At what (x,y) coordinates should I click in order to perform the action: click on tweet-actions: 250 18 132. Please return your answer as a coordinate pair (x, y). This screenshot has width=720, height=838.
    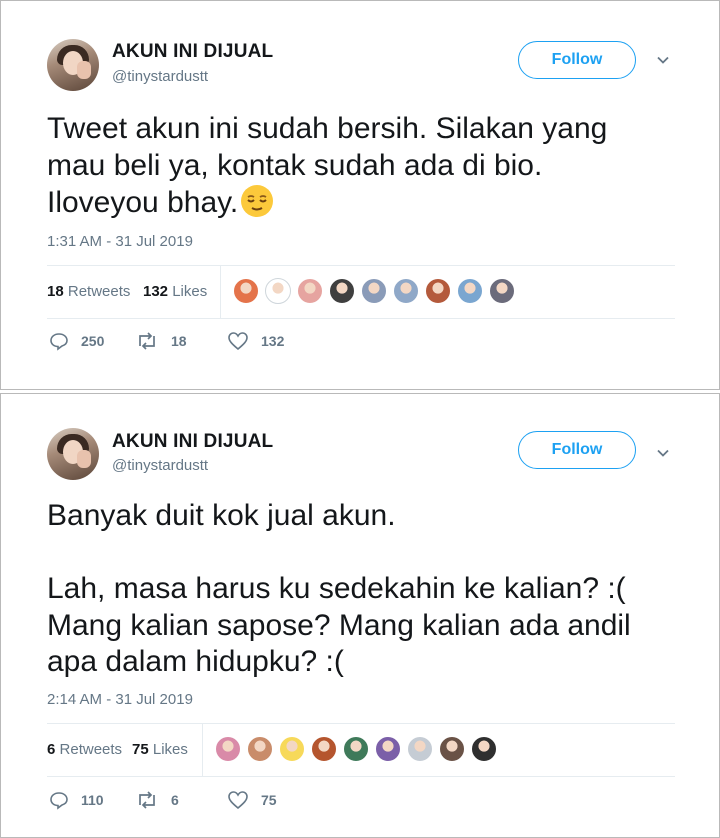
    Looking at the image, I should click on (247, 346).